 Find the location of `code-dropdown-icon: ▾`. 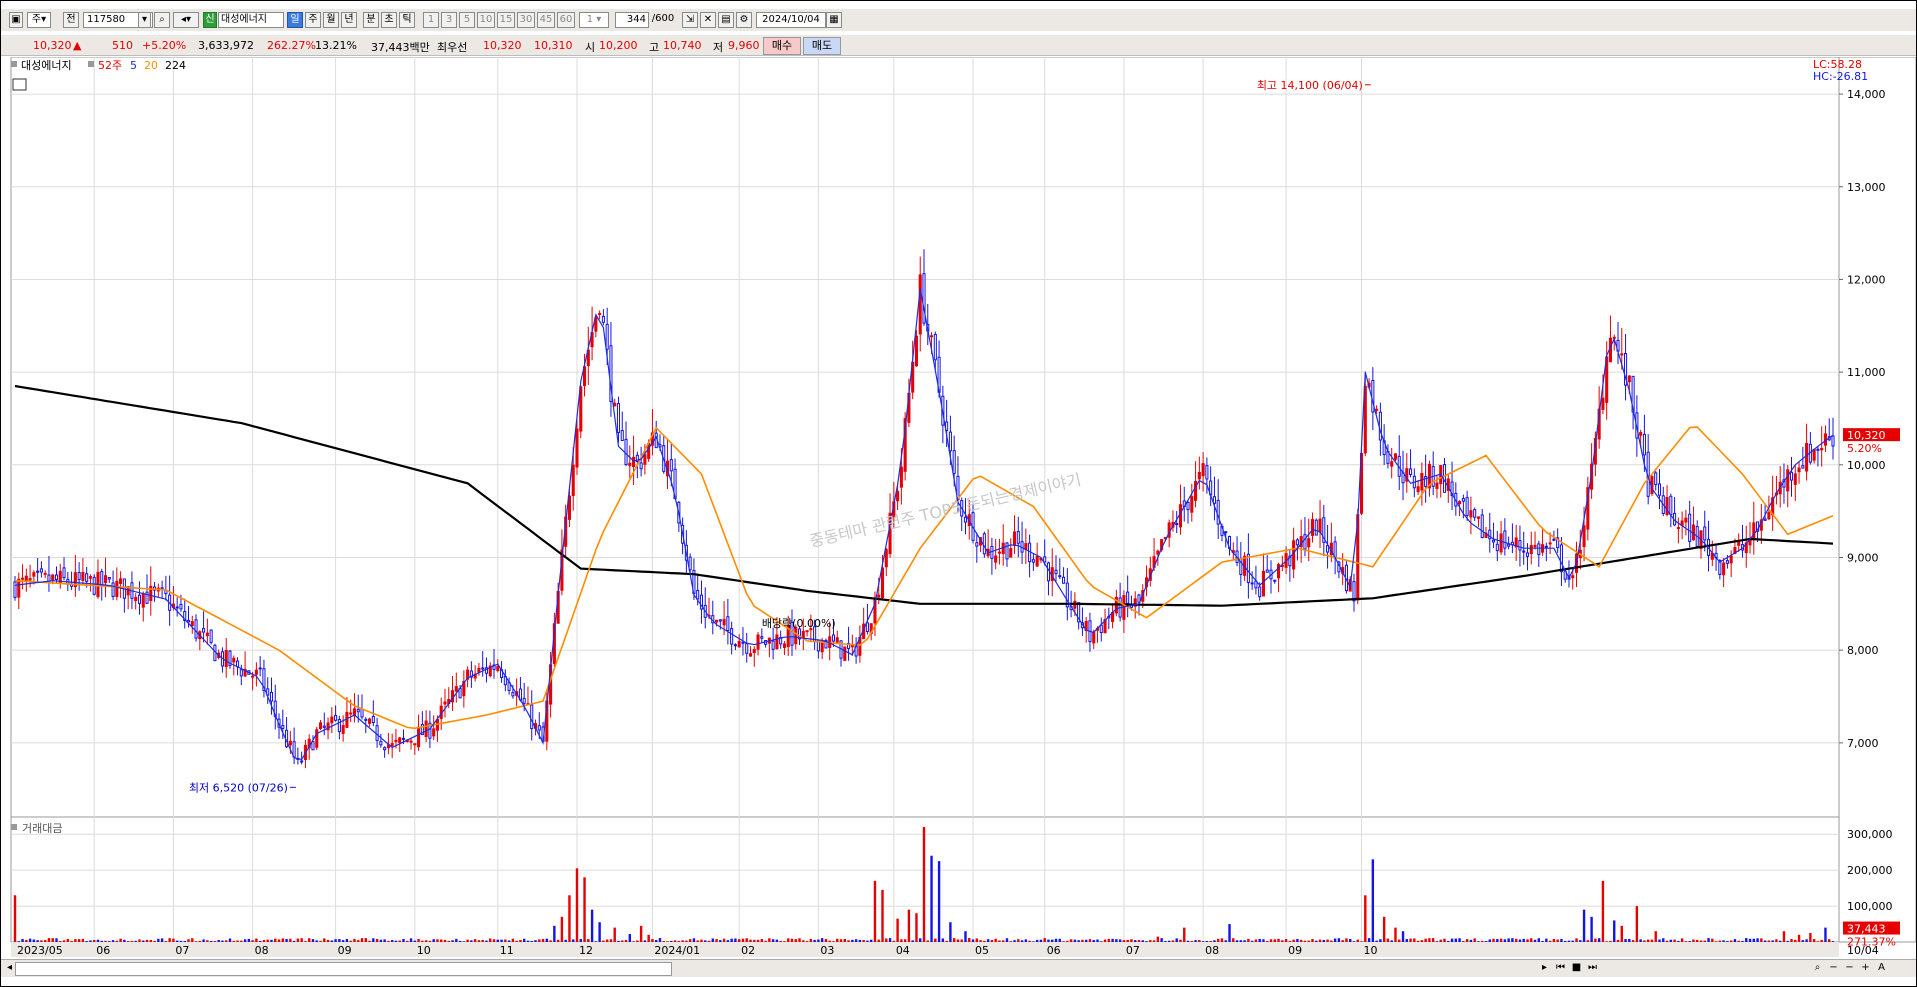

code-dropdown-icon: ▾ is located at coordinates (144, 20).